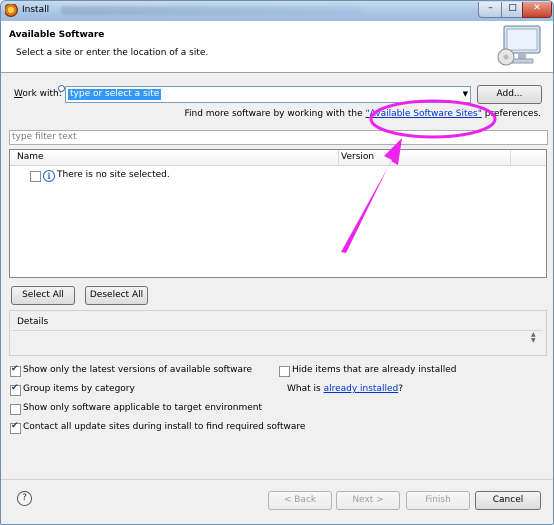  I want to click on minimize-button: –, so click(490, 10).